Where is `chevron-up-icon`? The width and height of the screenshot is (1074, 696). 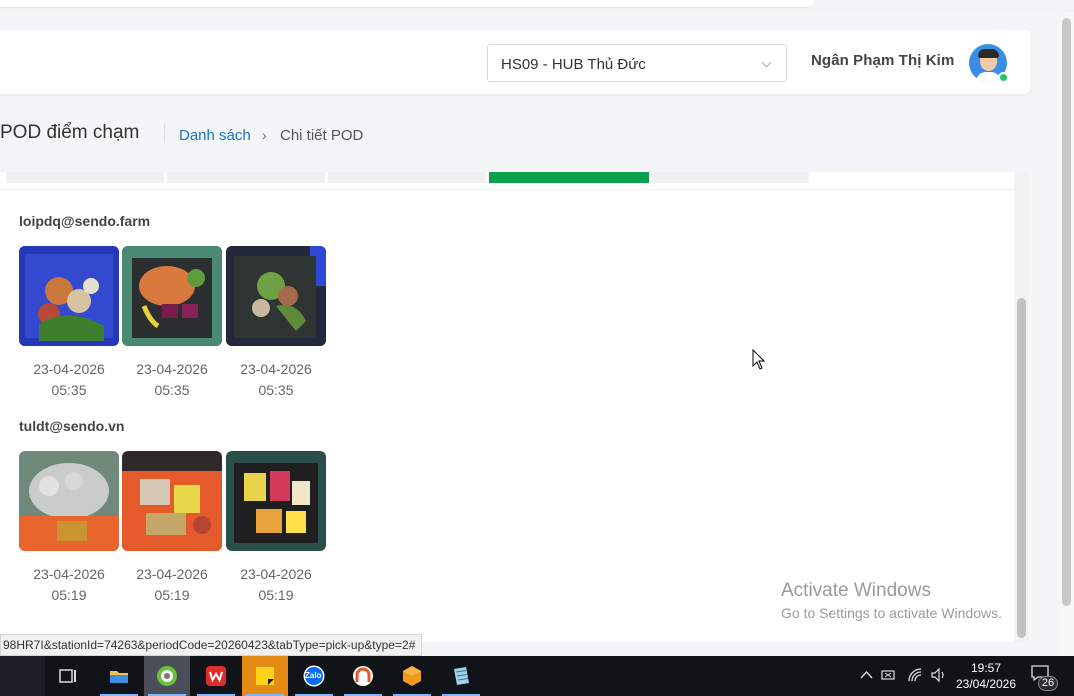
chevron-up-icon is located at coordinates (866, 675).